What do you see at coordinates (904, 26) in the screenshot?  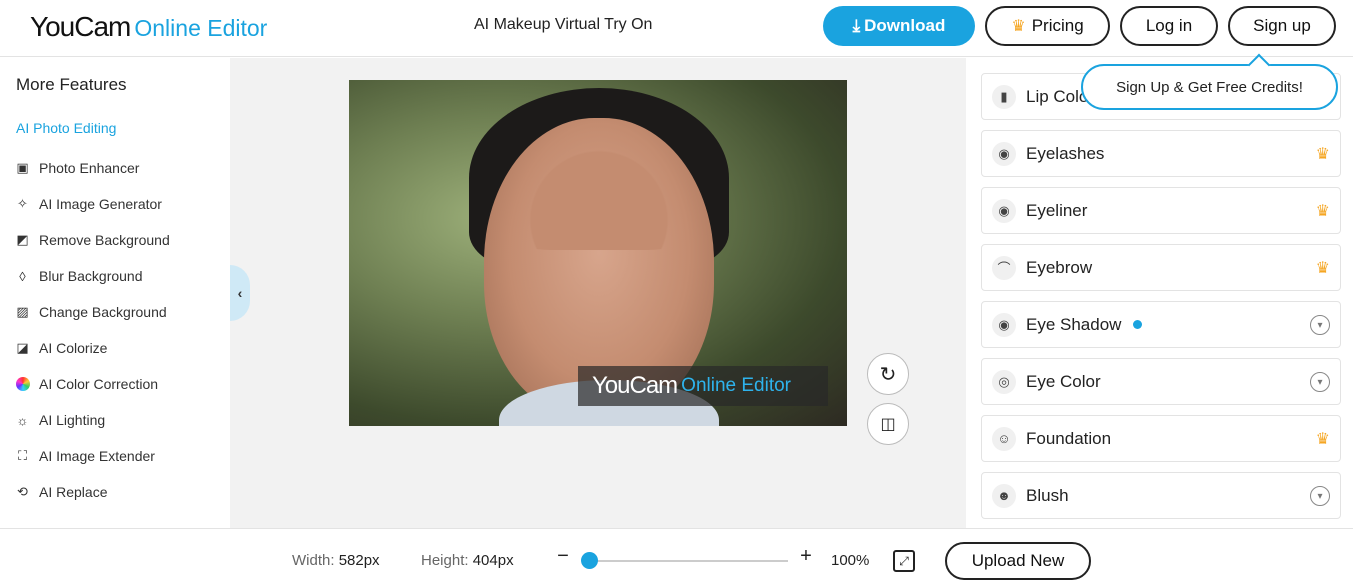 I see `download-label: Download` at bounding box center [904, 26].